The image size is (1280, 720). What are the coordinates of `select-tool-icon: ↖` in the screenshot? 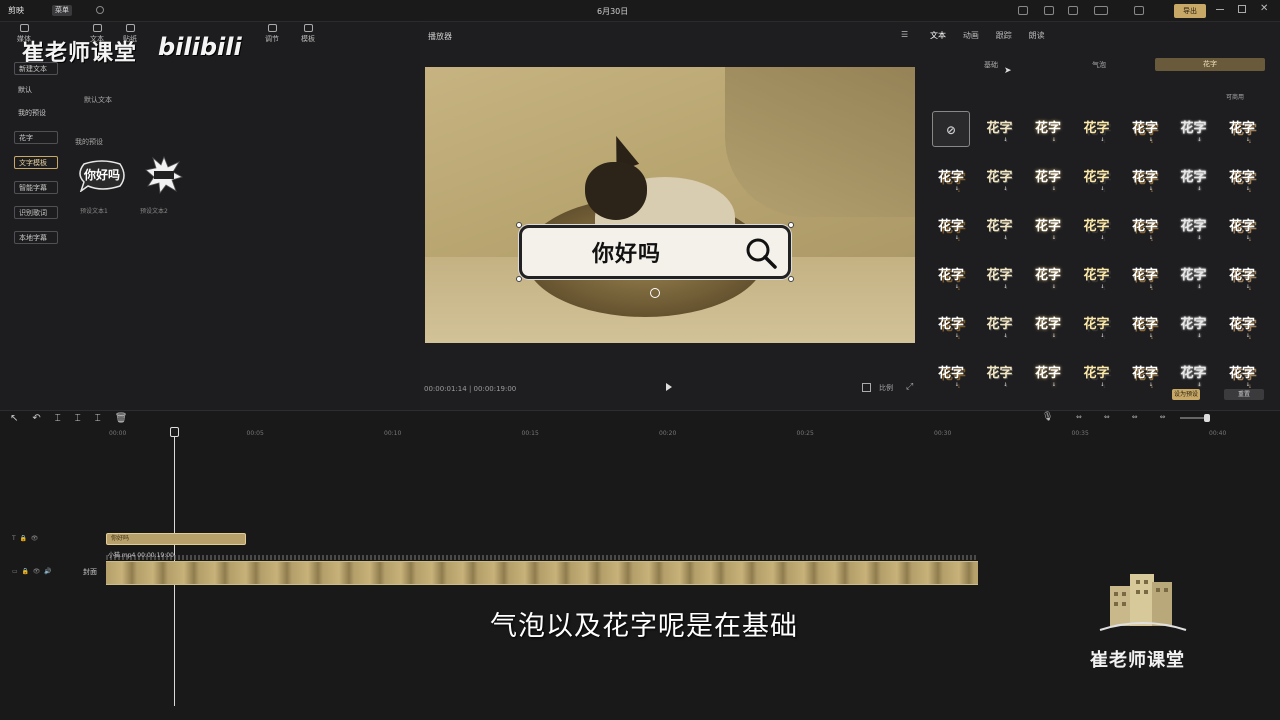 It's located at (14, 418).